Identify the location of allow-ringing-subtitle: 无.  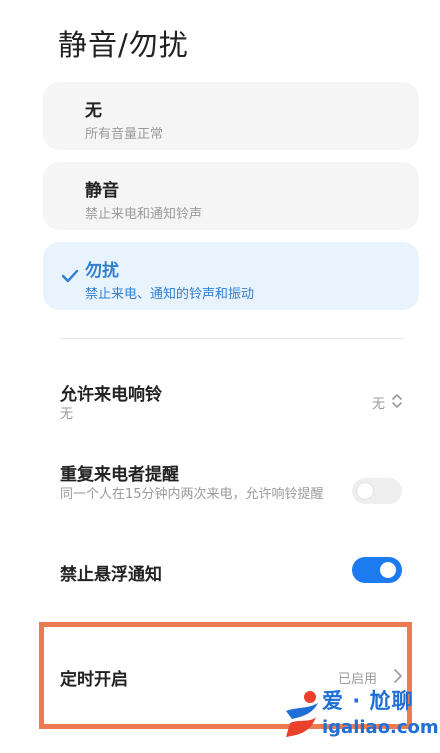
(67, 414).